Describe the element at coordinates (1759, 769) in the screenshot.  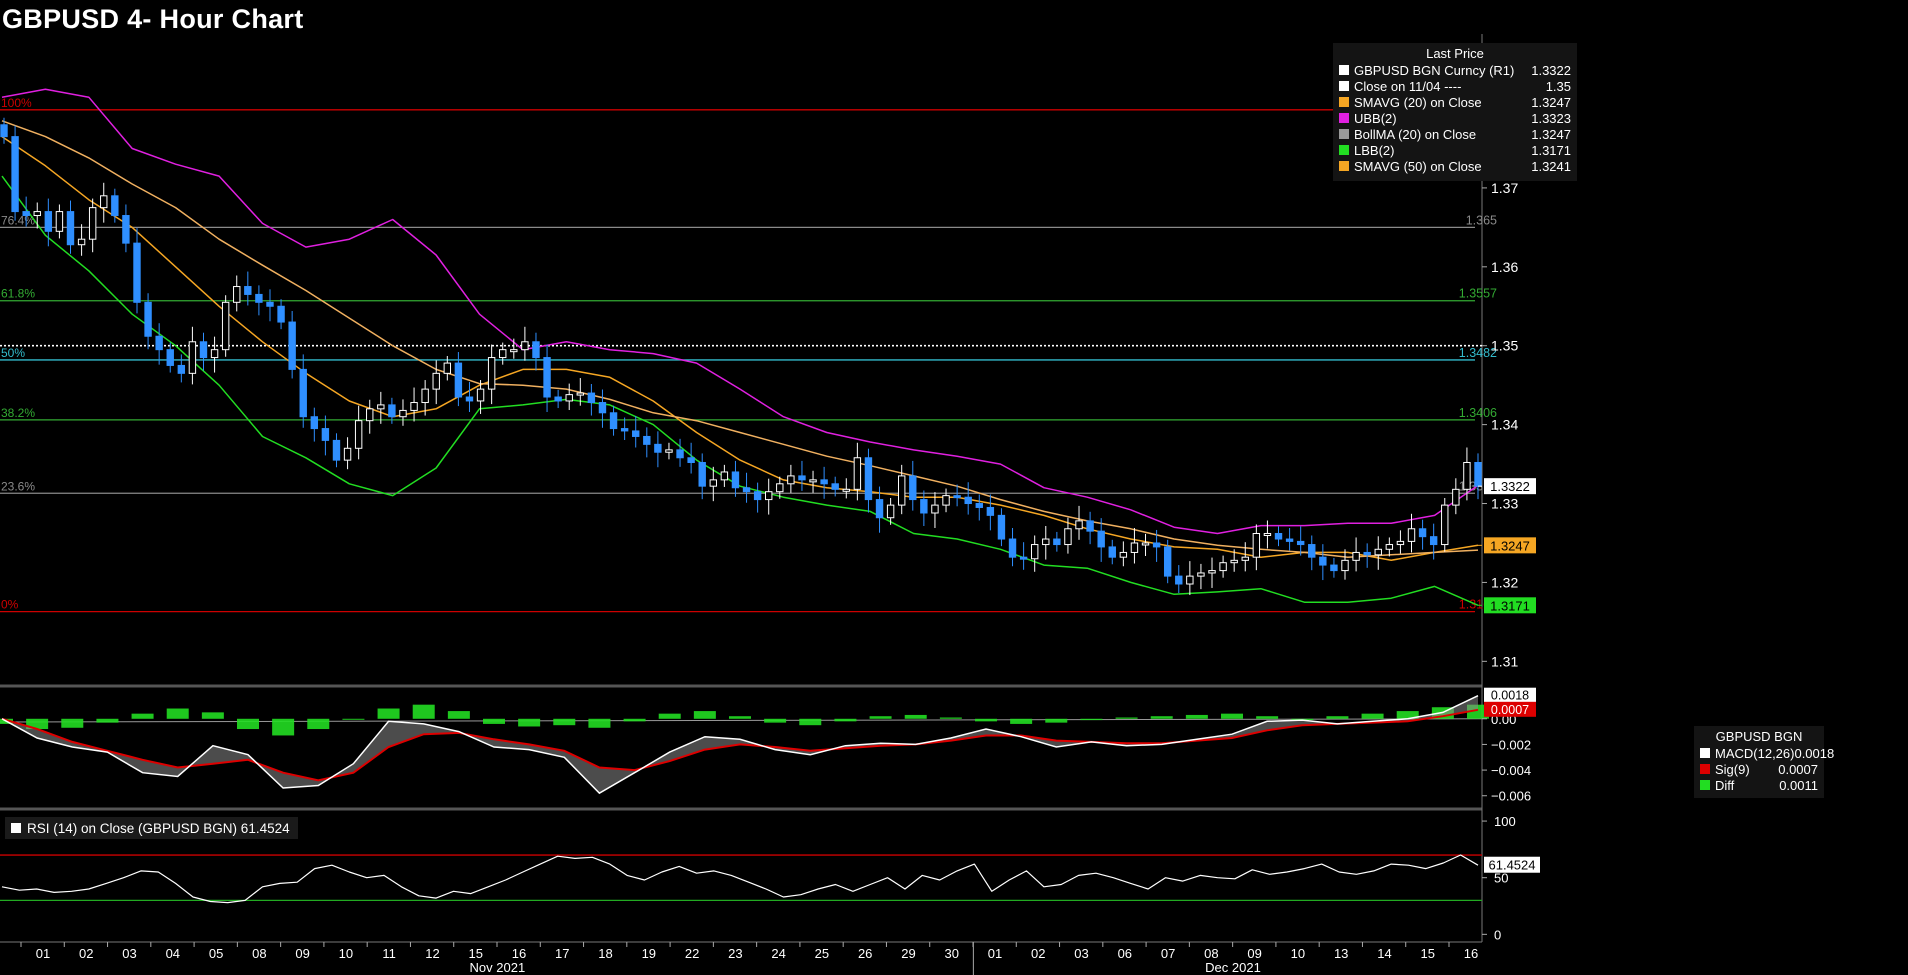
I see `macd-legend-row-1: Sig(9) 0.0007` at that location.